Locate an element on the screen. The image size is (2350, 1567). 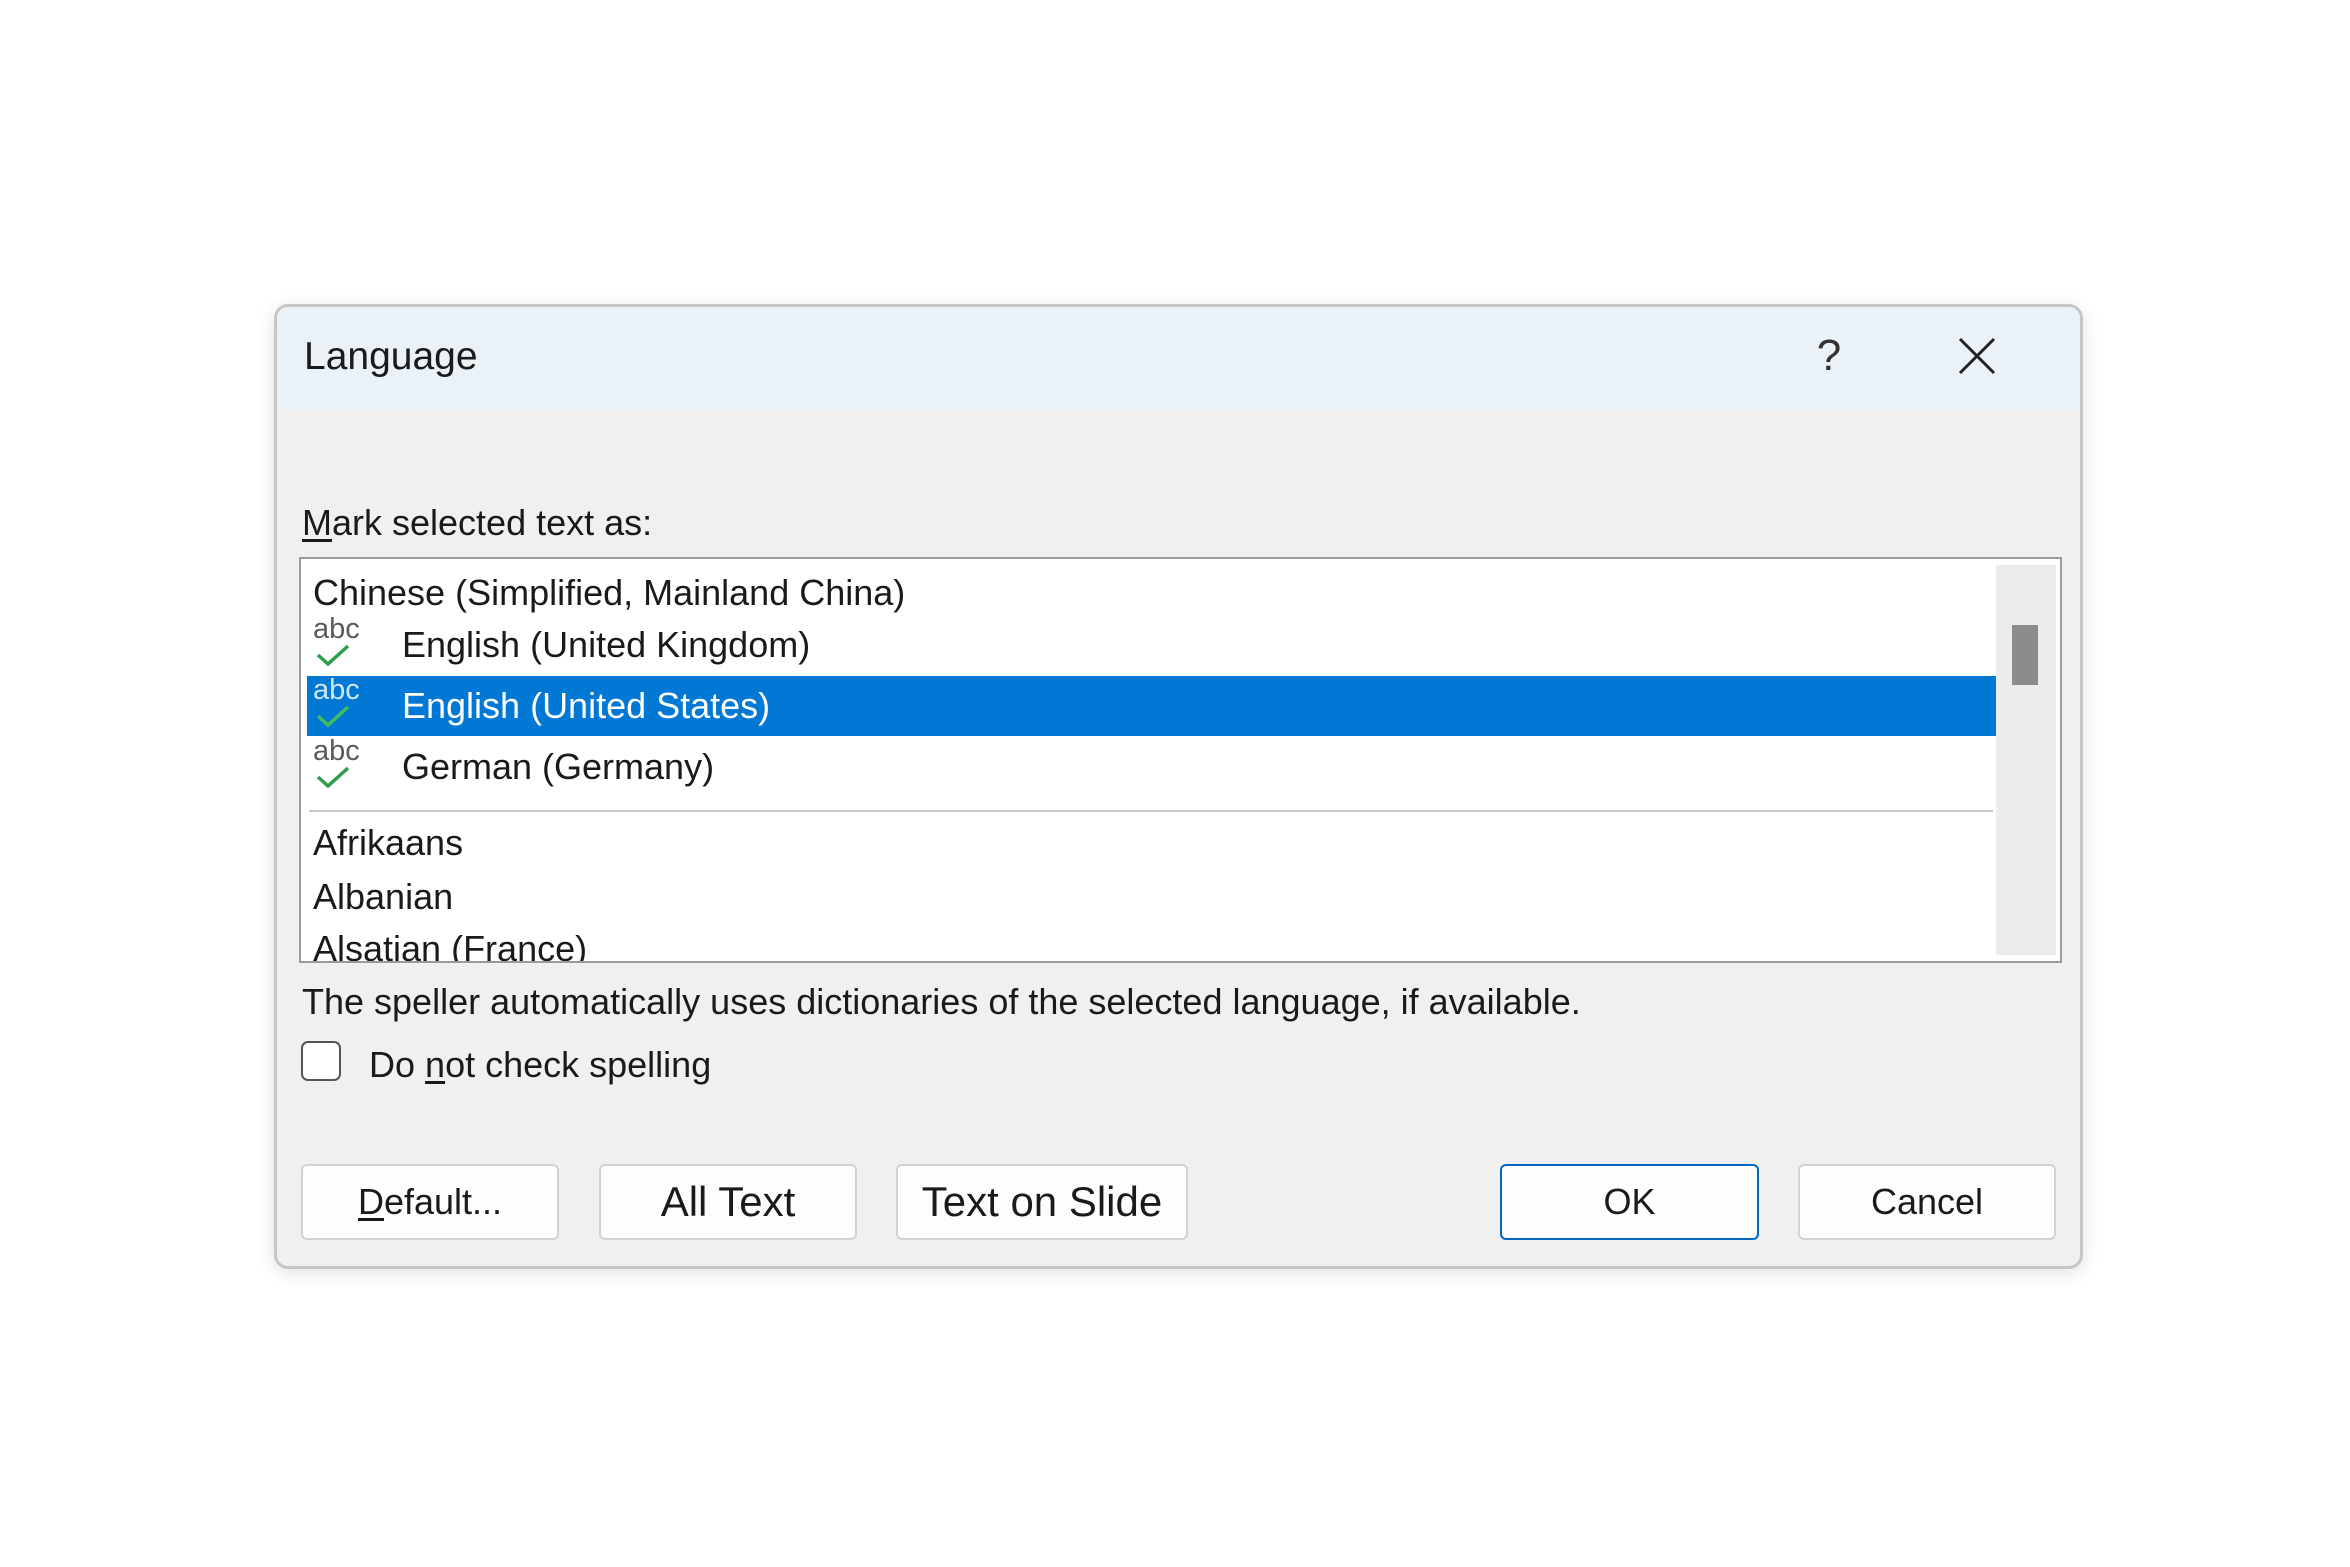
do-not-check-spelling-checkbox is located at coordinates (321, 1061).